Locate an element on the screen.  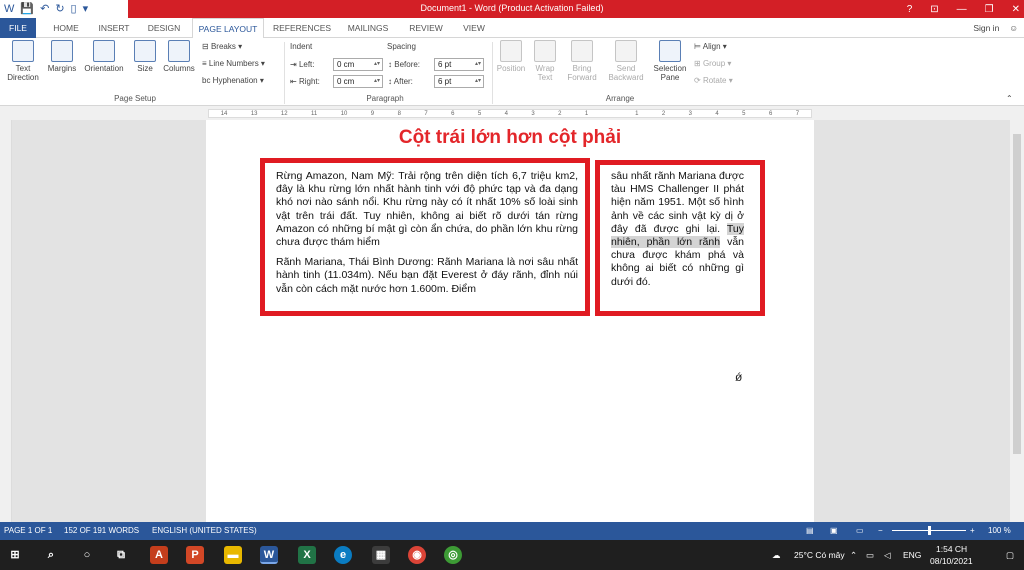
tab-mailings: MAILINGS is located at coordinates (368, 28).